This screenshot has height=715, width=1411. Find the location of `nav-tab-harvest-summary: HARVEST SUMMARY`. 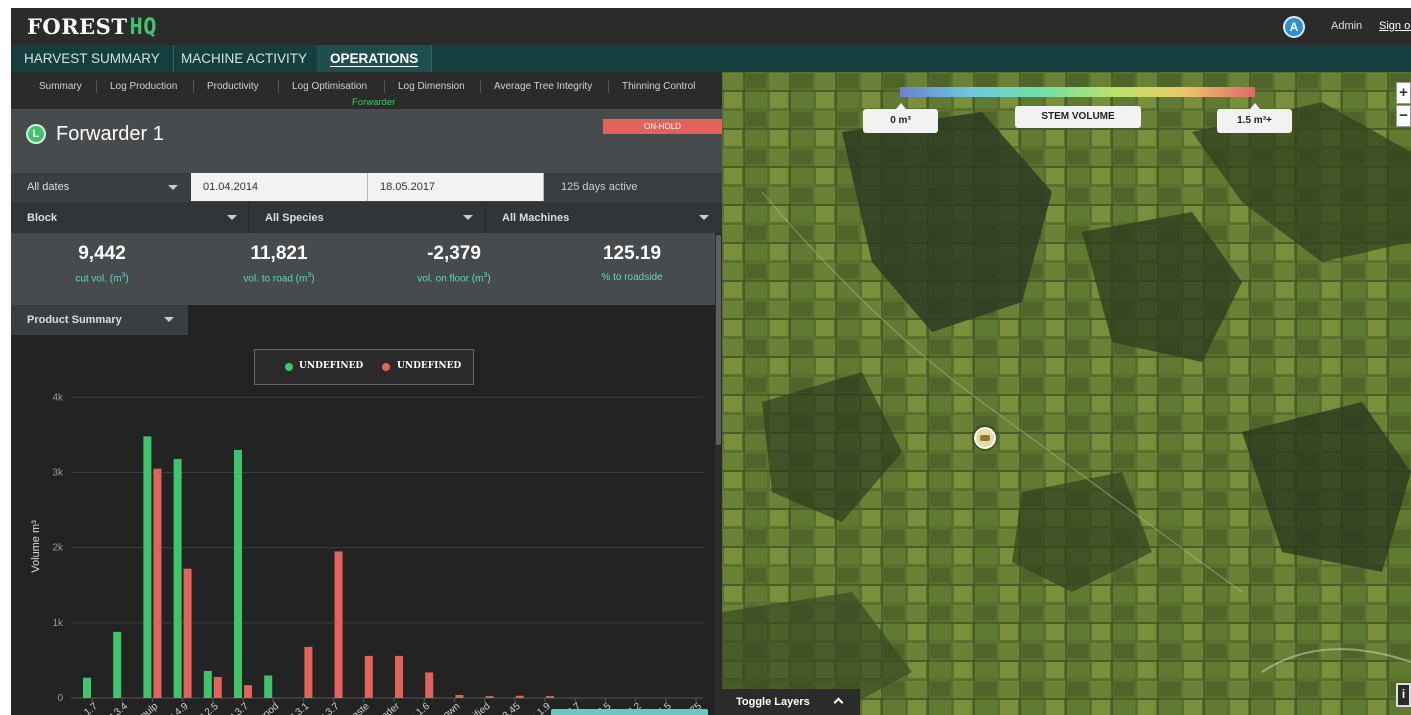

nav-tab-harvest-summary: HARVEST SUMMARY is located at coordinates (92, 58).